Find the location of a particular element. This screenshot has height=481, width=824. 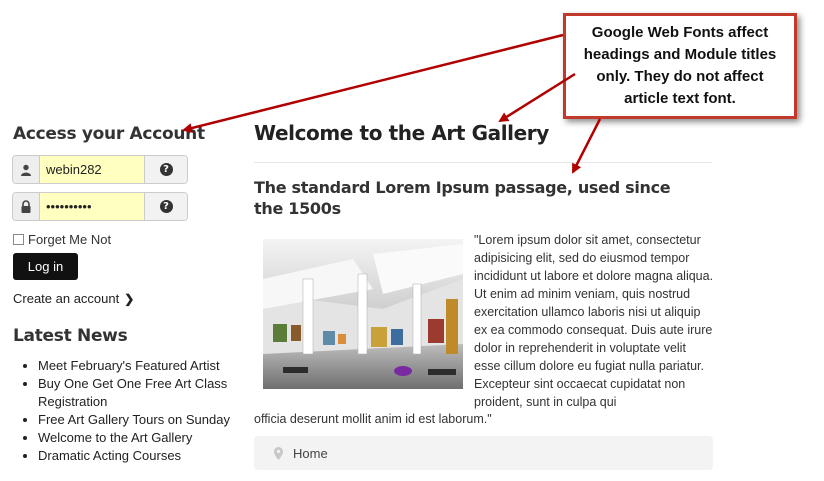

chevron-right-icon: ❯ is located at coordinates (129, 298).